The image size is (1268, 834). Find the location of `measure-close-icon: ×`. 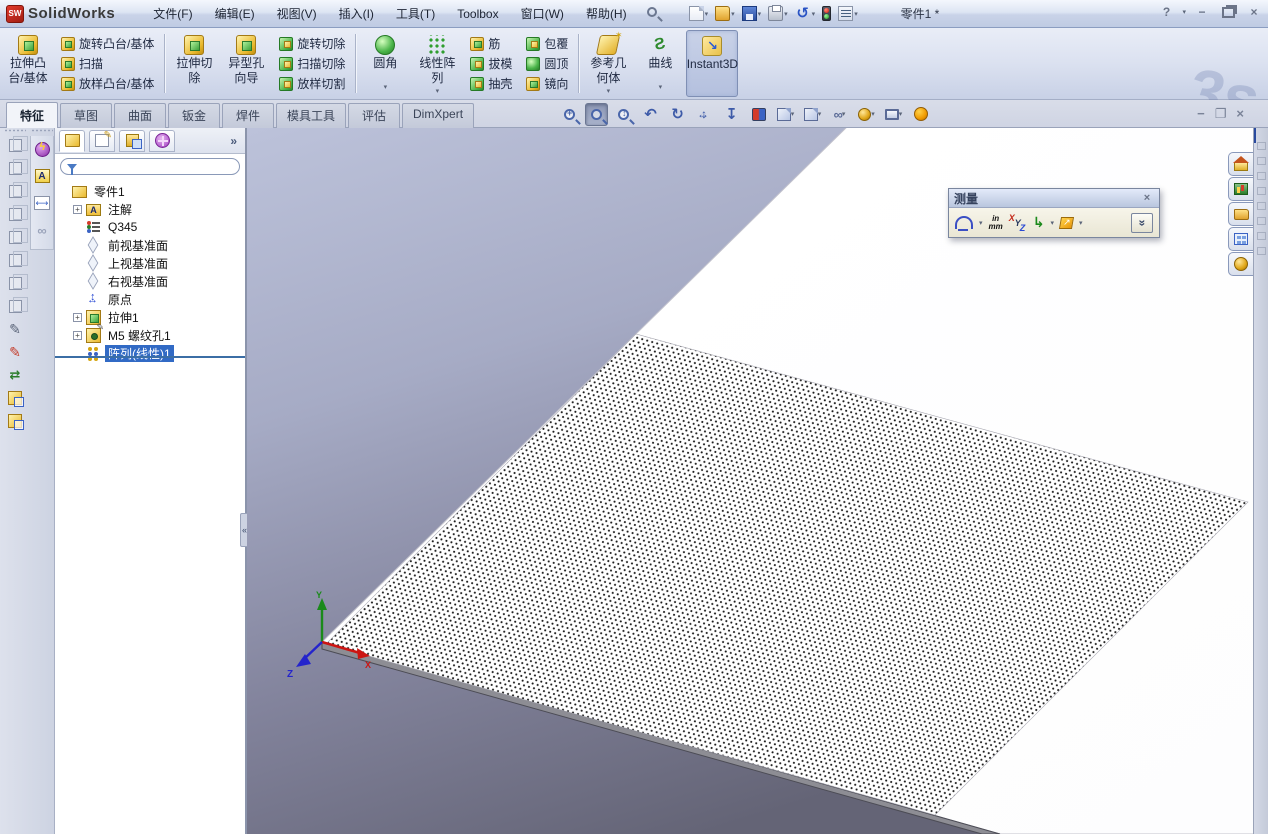

measure-close-icon: × is located at coordinates (1147, 198).